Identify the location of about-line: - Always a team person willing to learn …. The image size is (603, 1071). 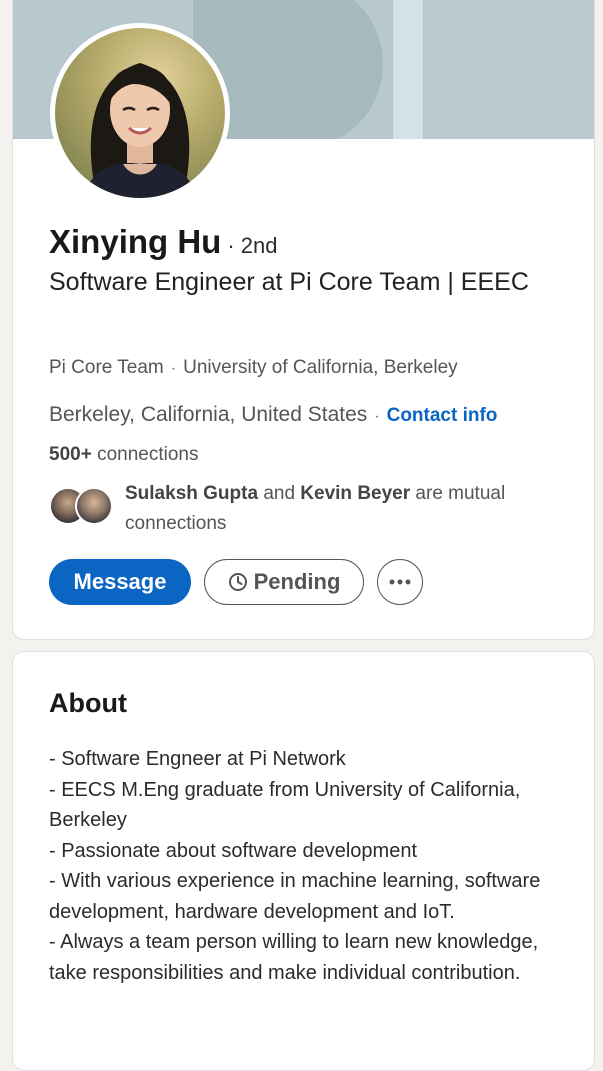
(294, 957).